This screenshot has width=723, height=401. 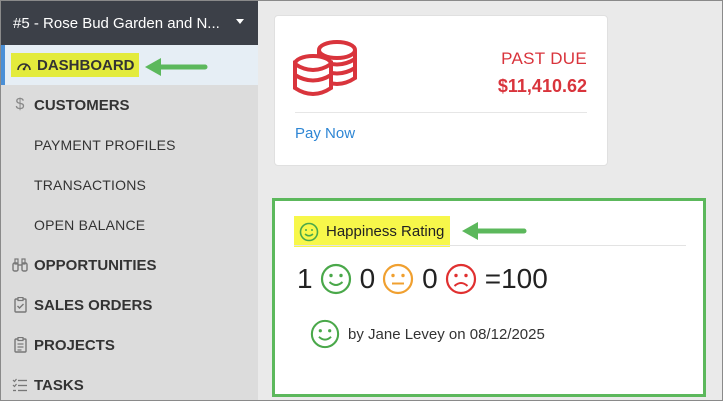 I want to click on sidebar-item-opportunities: OPPORTUNITIES, so click(x=129, y=265).